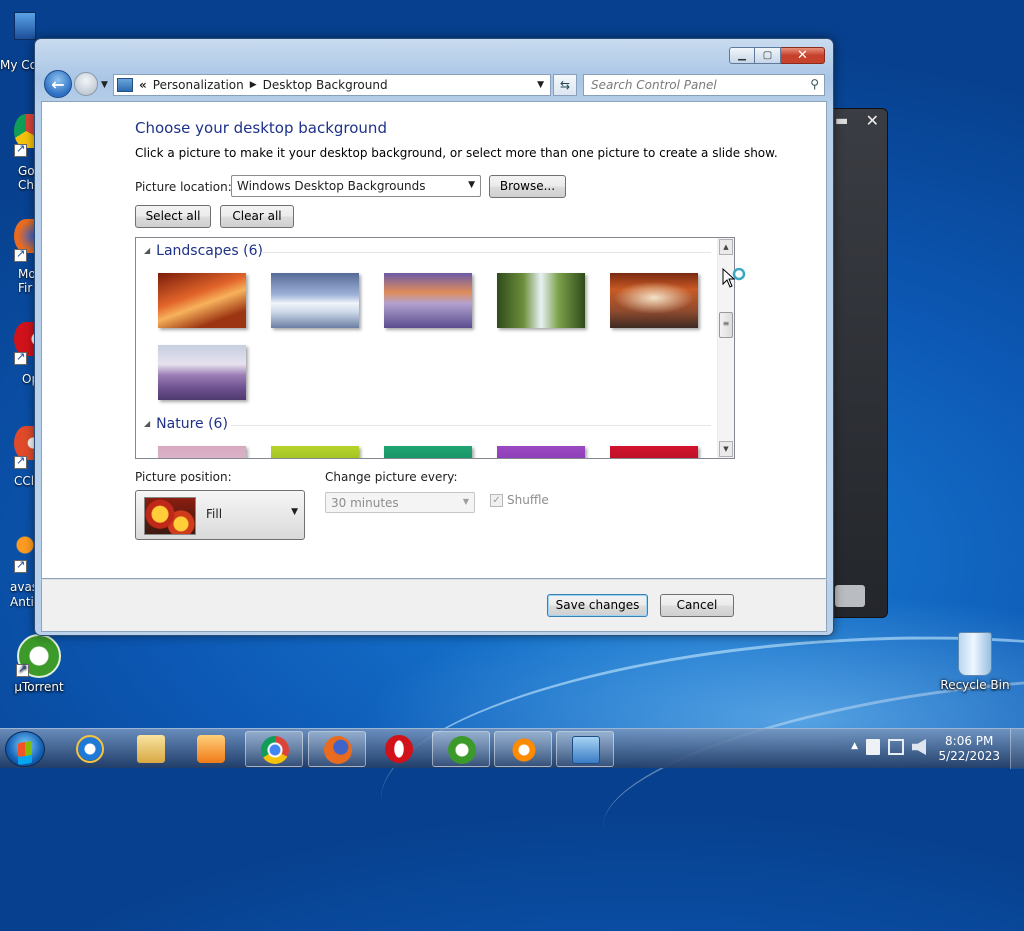 The width and height of the screenshot is (1024, 931). Describe the element at coordinates (726, 247) in the screenshot. I see `scroll-up-icon: ▲` at that location.